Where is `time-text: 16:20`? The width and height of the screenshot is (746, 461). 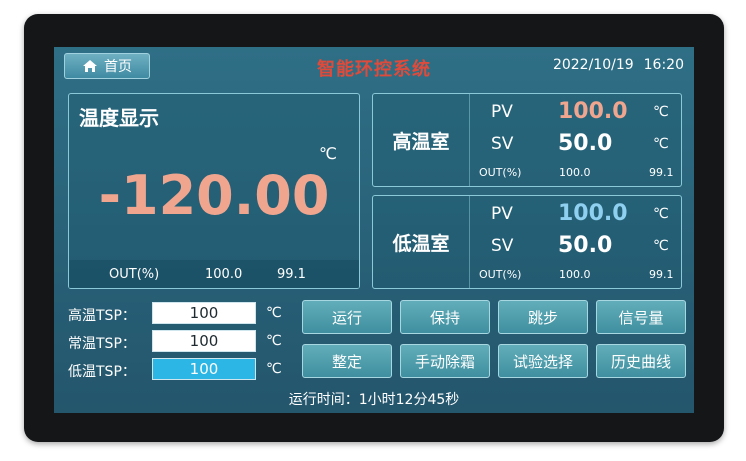 time-text: 16:20 is located at coordinates (663, 65).